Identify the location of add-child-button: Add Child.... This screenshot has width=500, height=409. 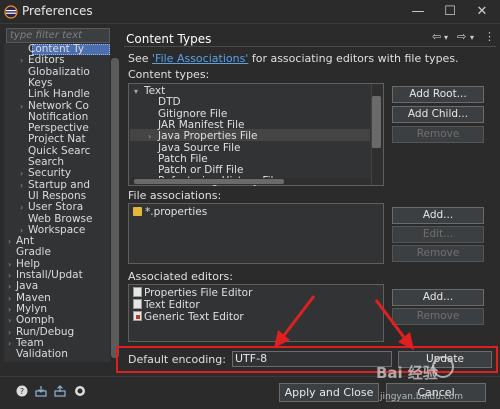
(438, 114).